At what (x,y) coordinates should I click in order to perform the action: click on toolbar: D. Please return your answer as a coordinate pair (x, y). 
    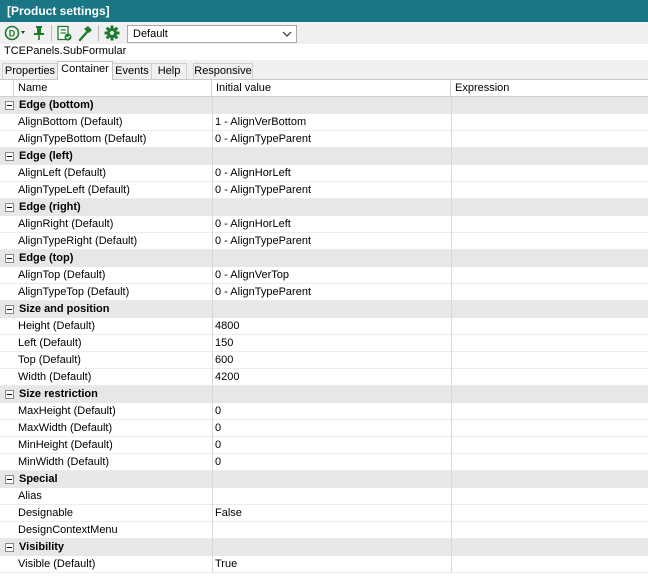
    Looking at the image, I should click on (324, 33).